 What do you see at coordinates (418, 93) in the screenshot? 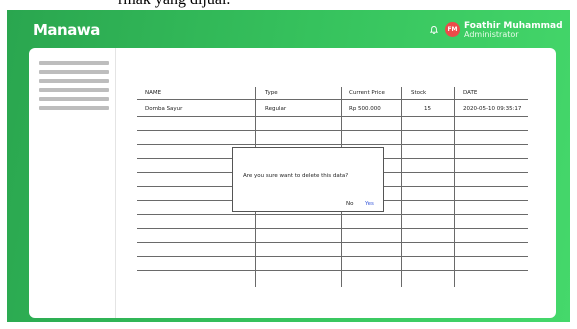
I see `column-header-stock: Stock` at bounding box center [418, 93].